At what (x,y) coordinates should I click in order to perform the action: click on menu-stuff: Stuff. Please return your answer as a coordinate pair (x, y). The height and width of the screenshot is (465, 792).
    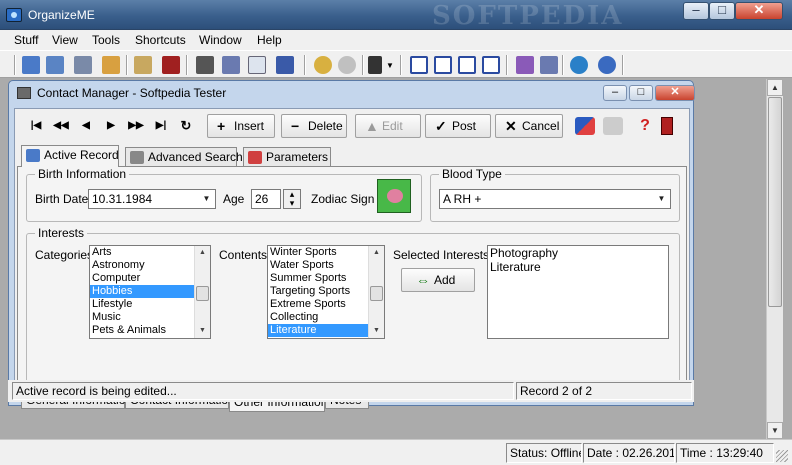
    Looking at the image, I should click on (26, 40).